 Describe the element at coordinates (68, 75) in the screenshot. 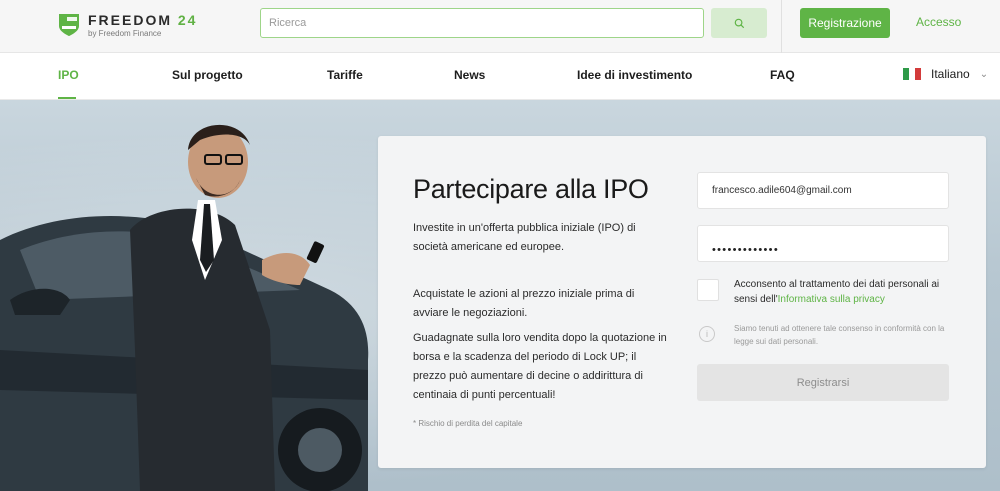

I see `nav-item-ipo: IPO` at that location.